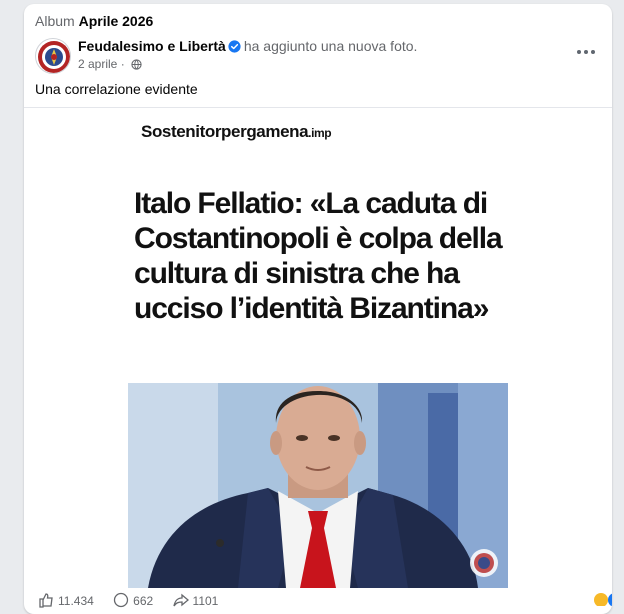 This screenshot has height=614, width=624. I want to click on post-meta: 2 aprile ·, so click(110, 64).